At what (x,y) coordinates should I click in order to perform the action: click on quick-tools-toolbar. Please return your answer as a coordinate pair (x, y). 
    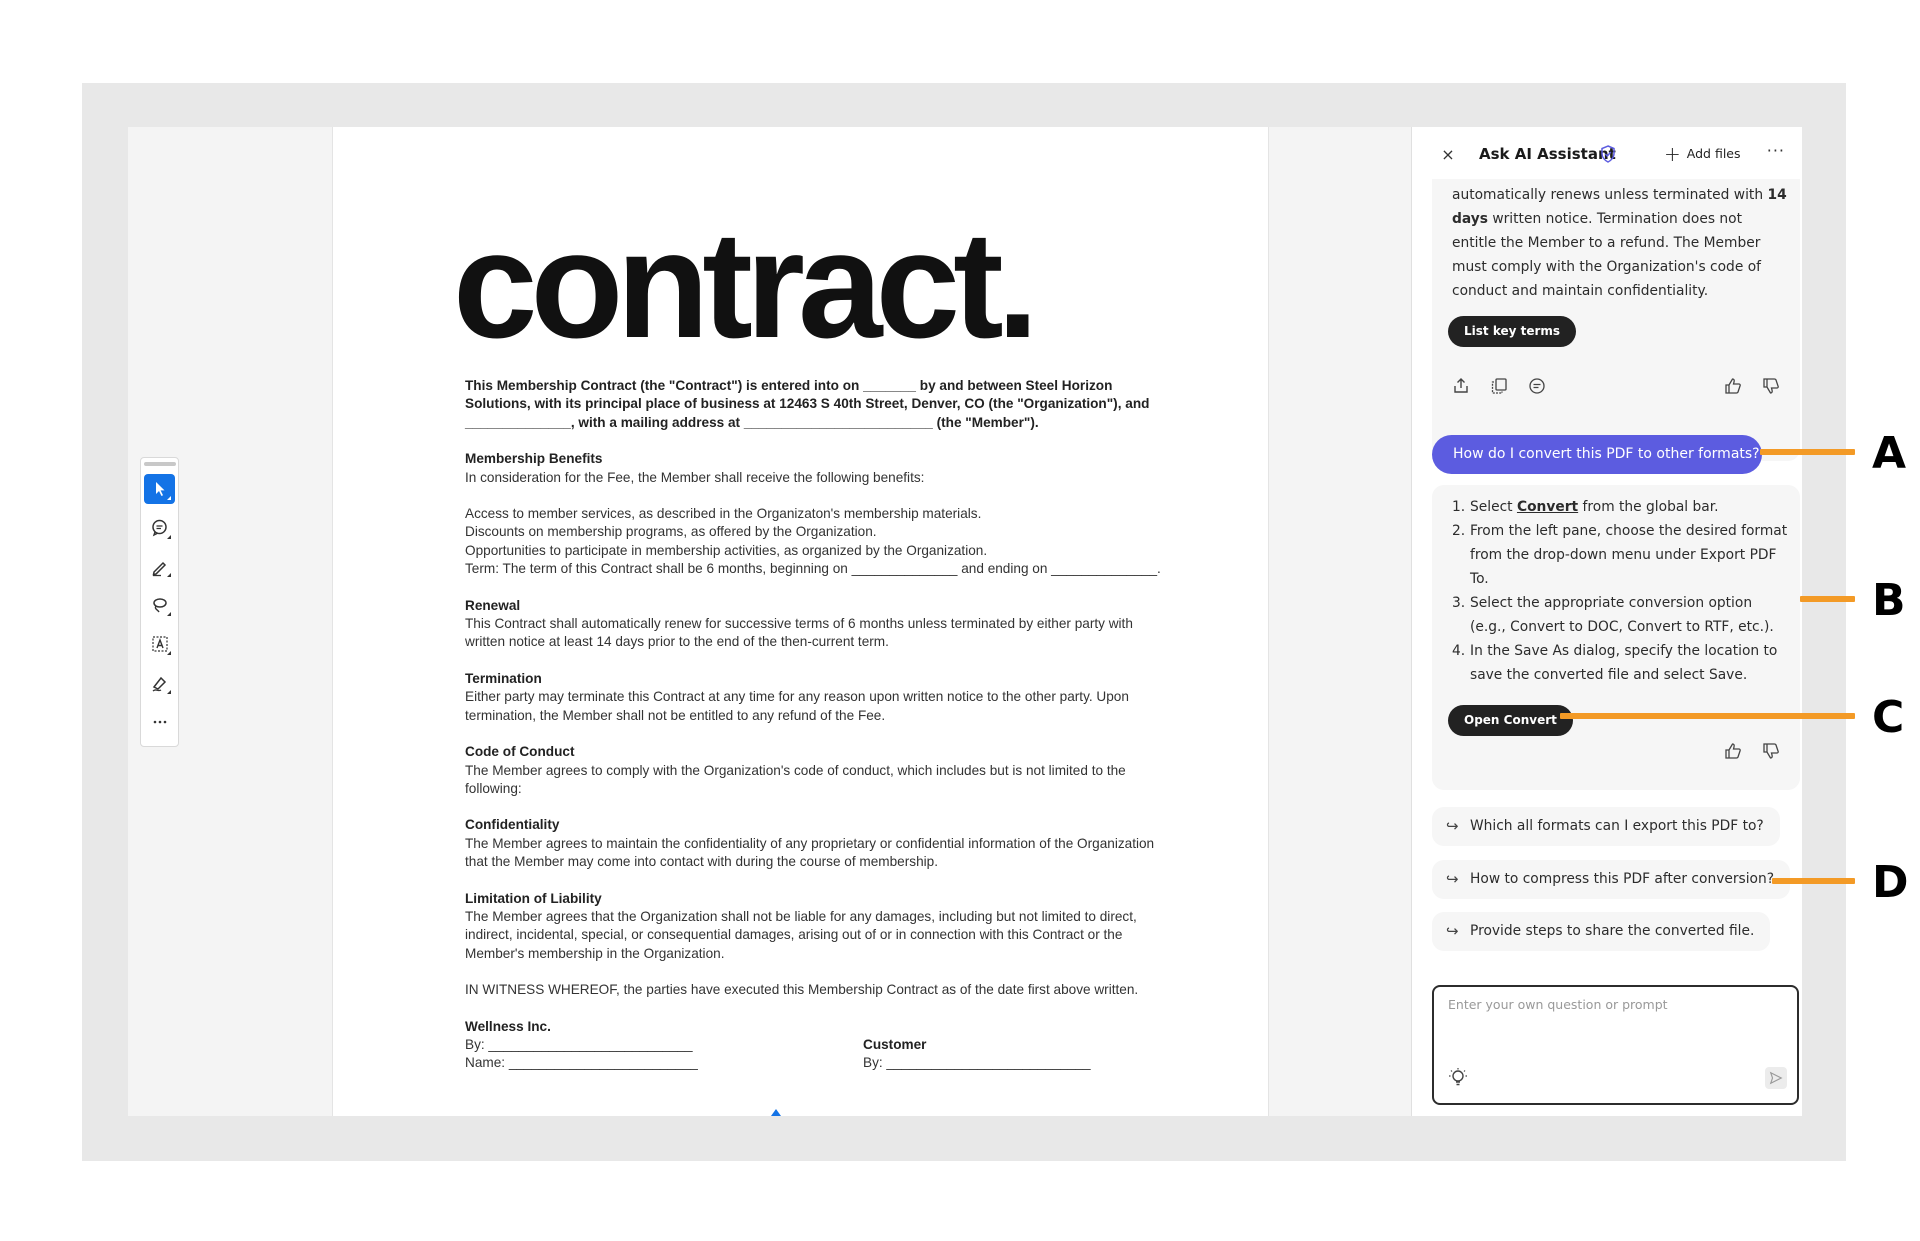
    Looking at the image, I should click on (159, 602).